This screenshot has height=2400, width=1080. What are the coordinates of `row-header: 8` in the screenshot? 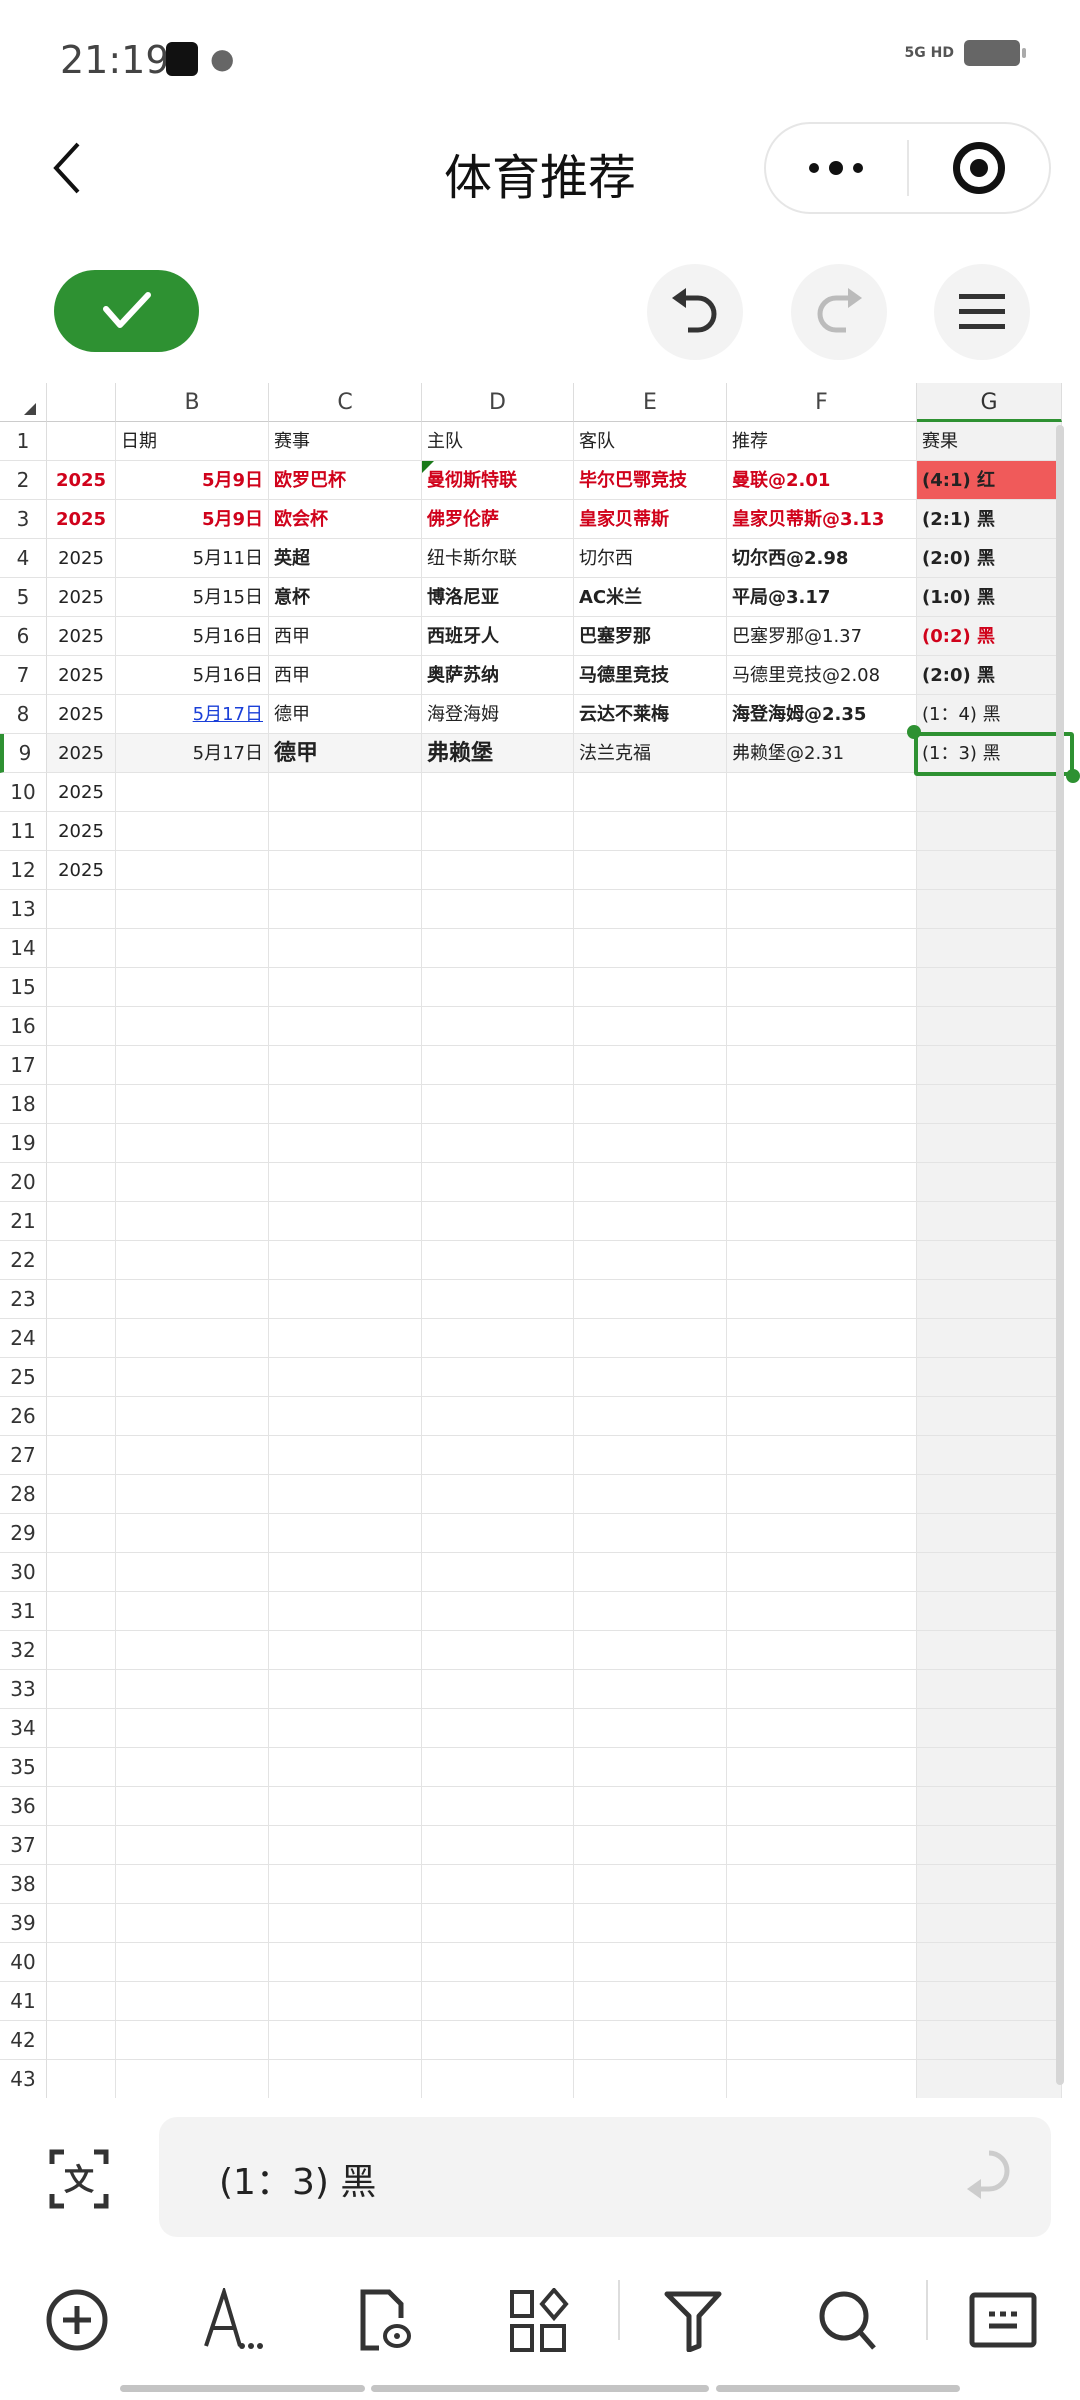 It's located at (23, 714).